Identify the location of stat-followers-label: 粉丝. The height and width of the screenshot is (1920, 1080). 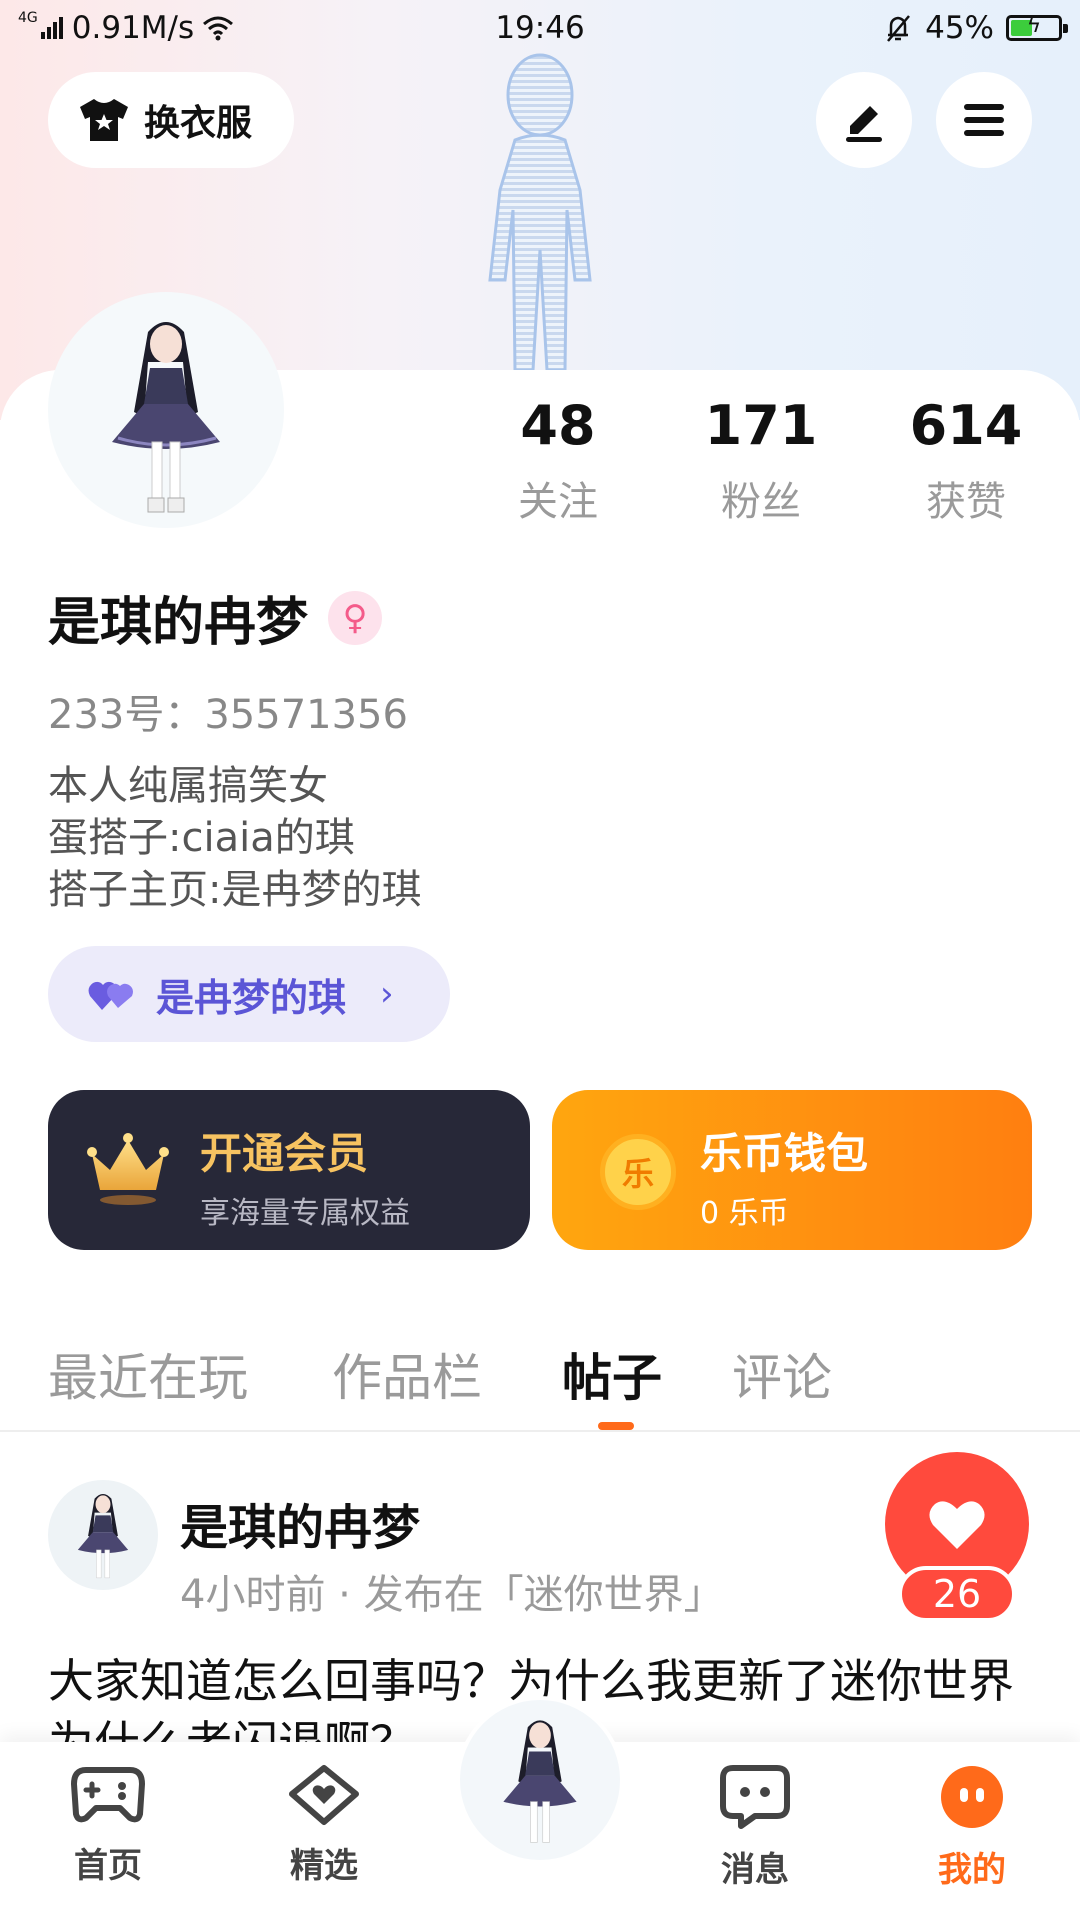
(761, 502).